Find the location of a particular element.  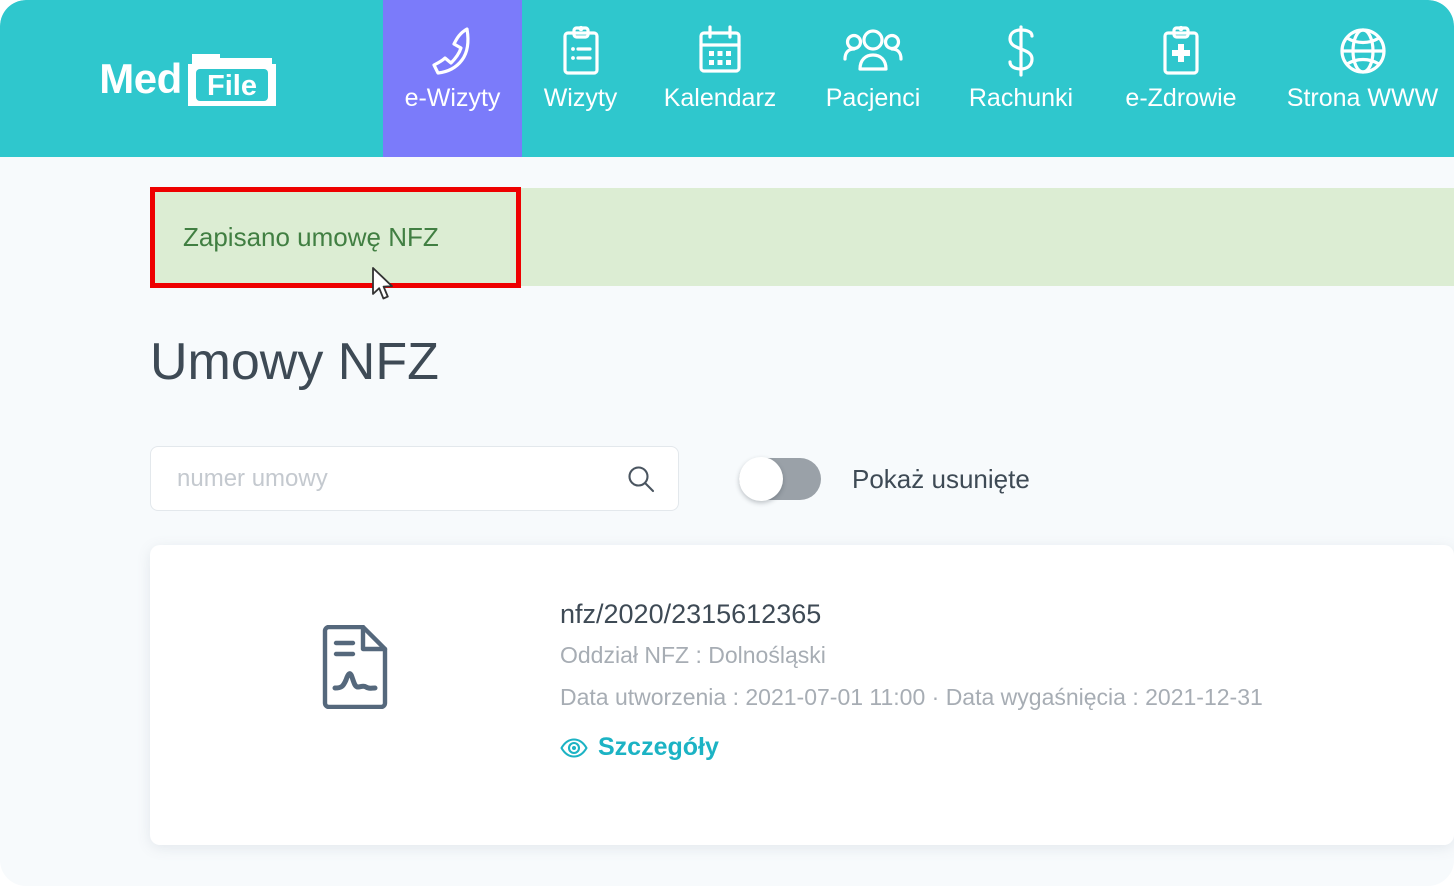

nav-item-wizyty: Wizyty is located at coordinates (580, 78).